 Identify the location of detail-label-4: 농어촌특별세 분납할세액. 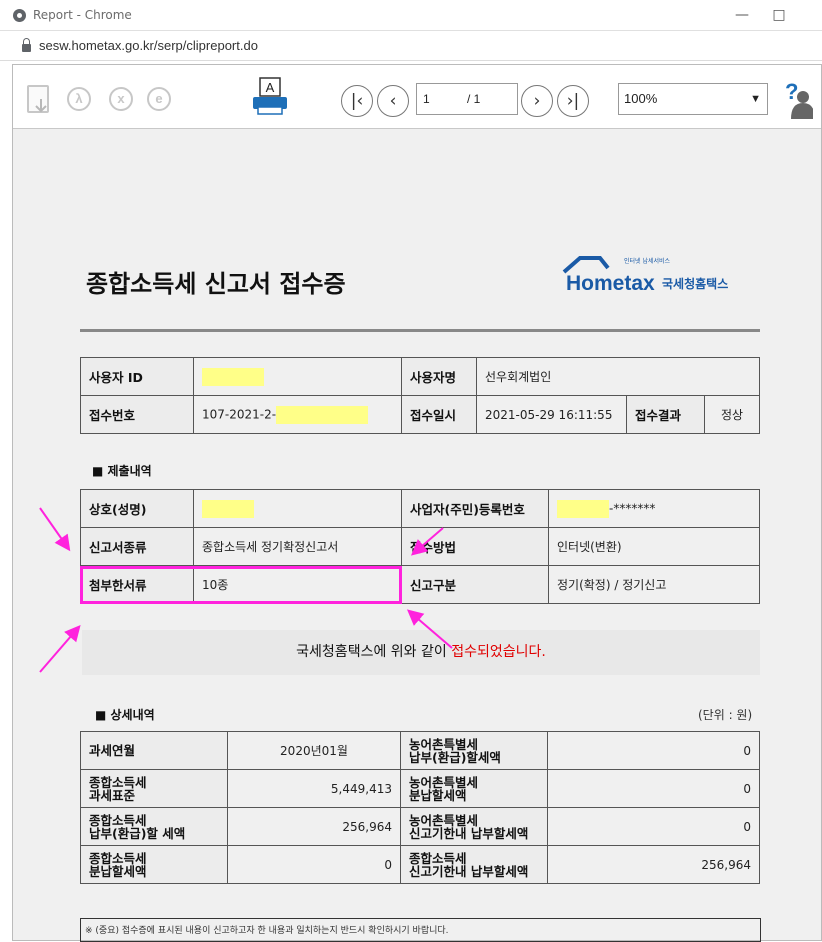
(474, 788).